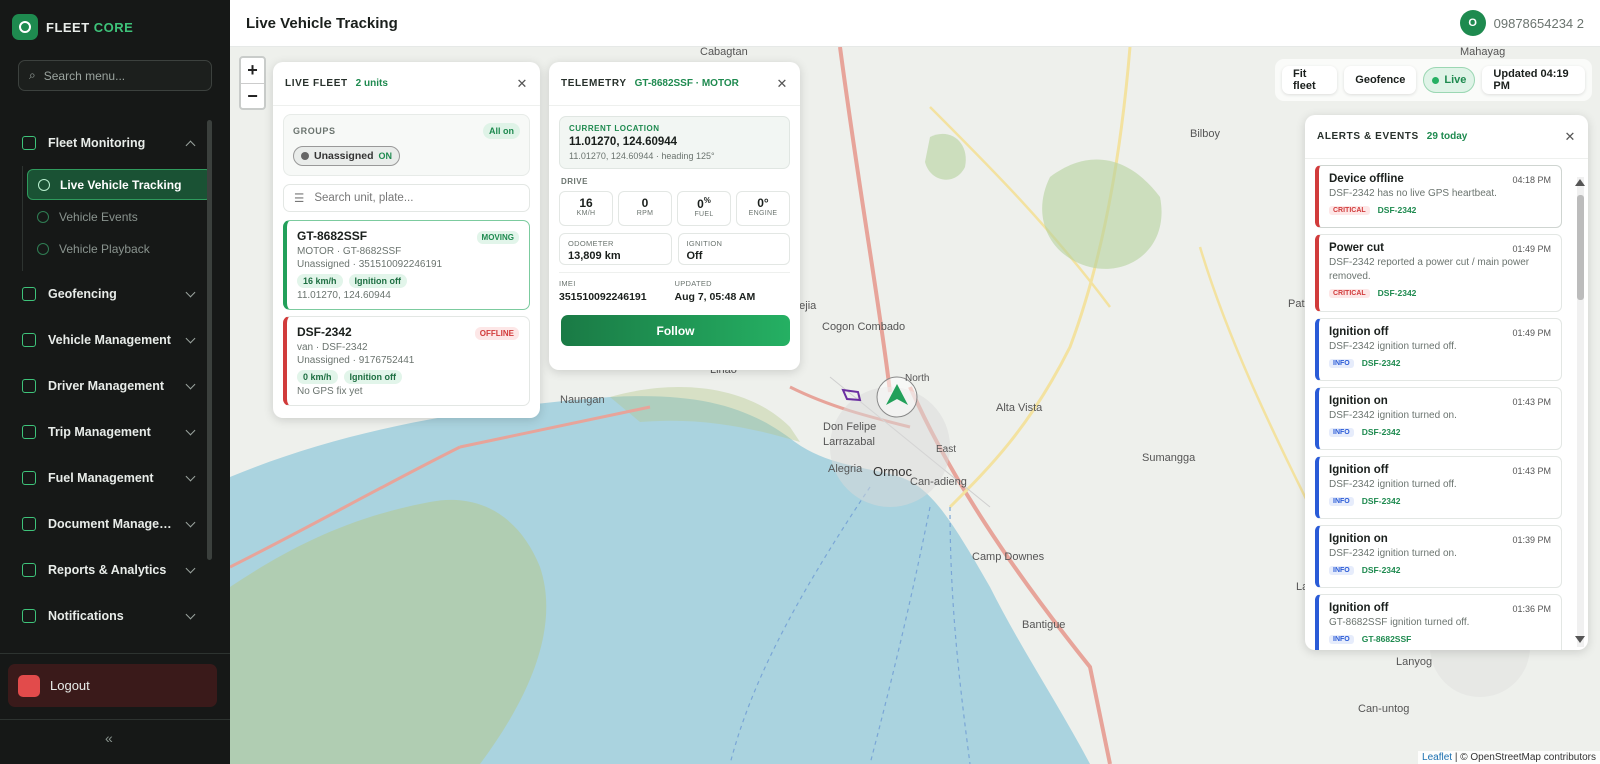 The width and height of the screenshot is (1600, 764). I want to click on svg-text: Naungan, so click(582, 400).